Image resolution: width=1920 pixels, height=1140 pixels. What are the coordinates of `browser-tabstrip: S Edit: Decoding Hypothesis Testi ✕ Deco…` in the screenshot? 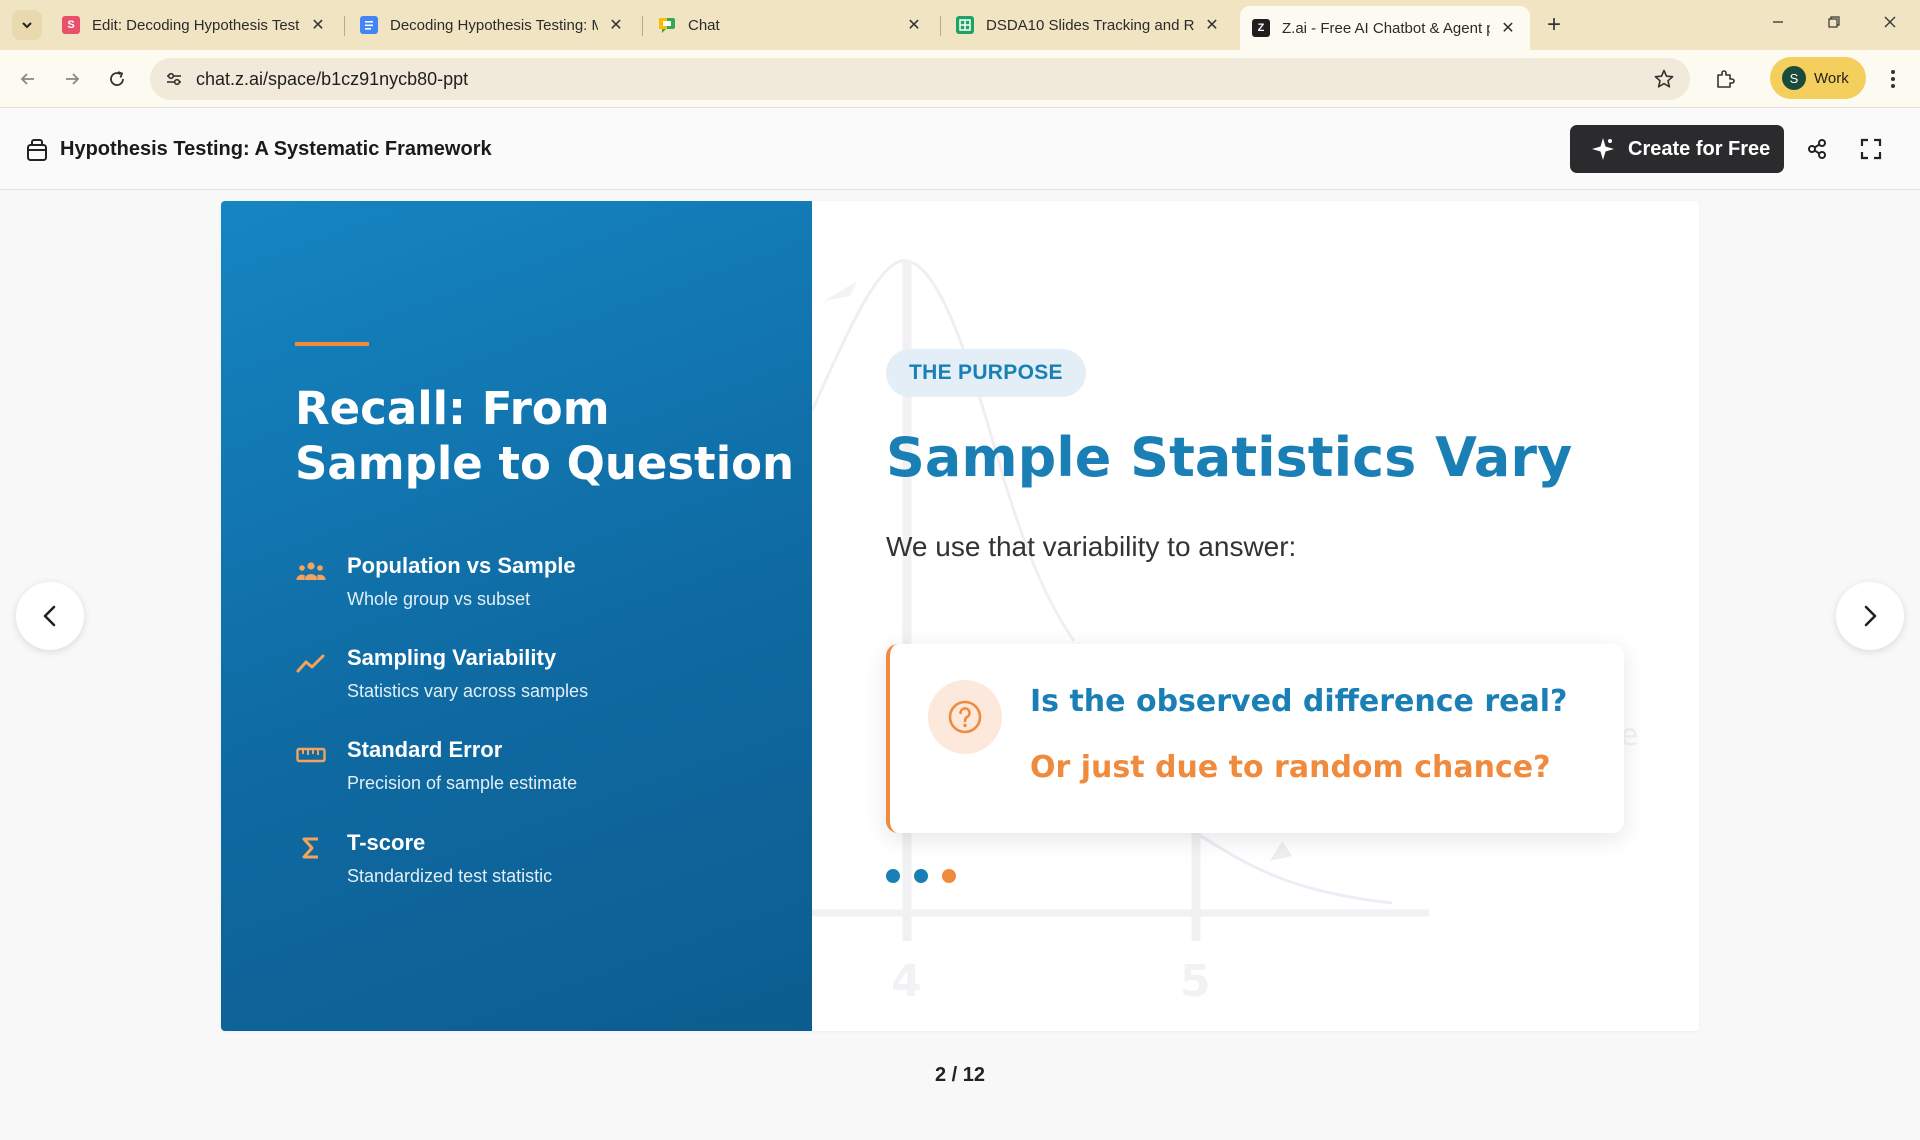 It's located at (960, 25).